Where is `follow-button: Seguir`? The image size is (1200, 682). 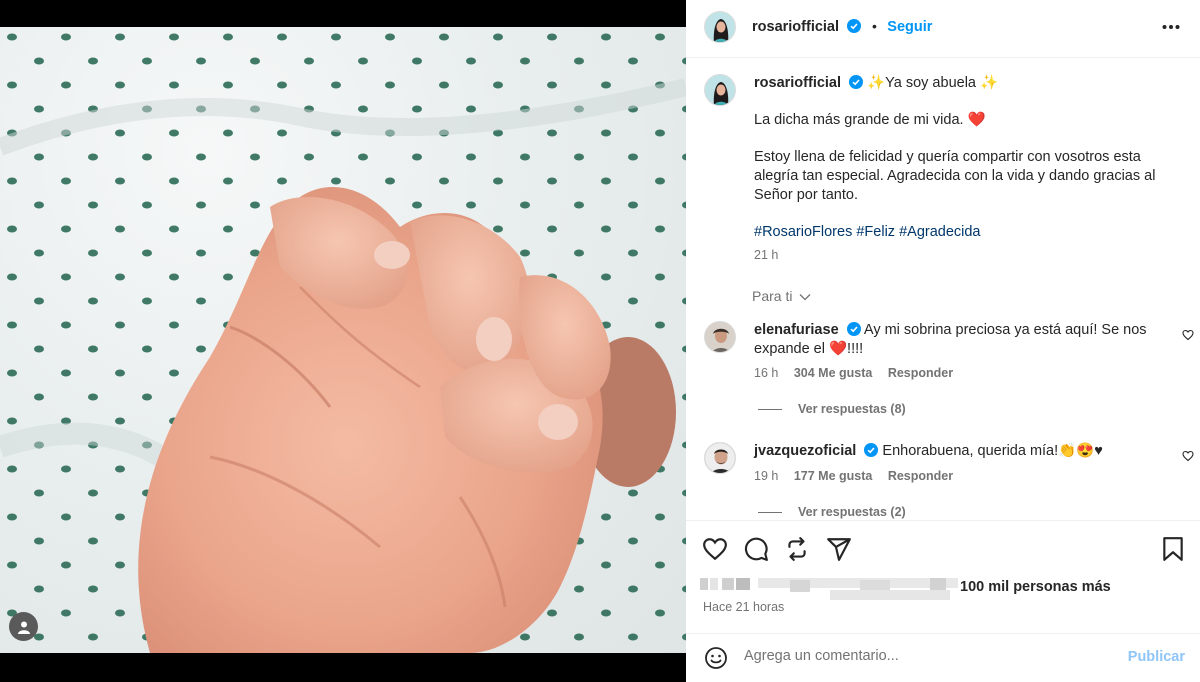
follow-button: Seguir is located at coordinates (909, 27).